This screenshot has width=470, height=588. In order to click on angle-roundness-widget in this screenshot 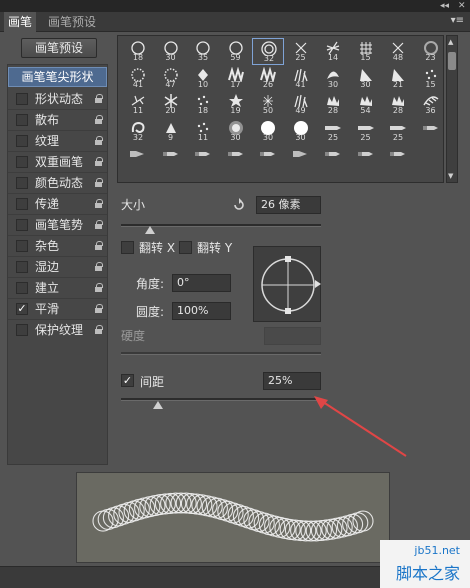, I will do `click(287, 284)`.